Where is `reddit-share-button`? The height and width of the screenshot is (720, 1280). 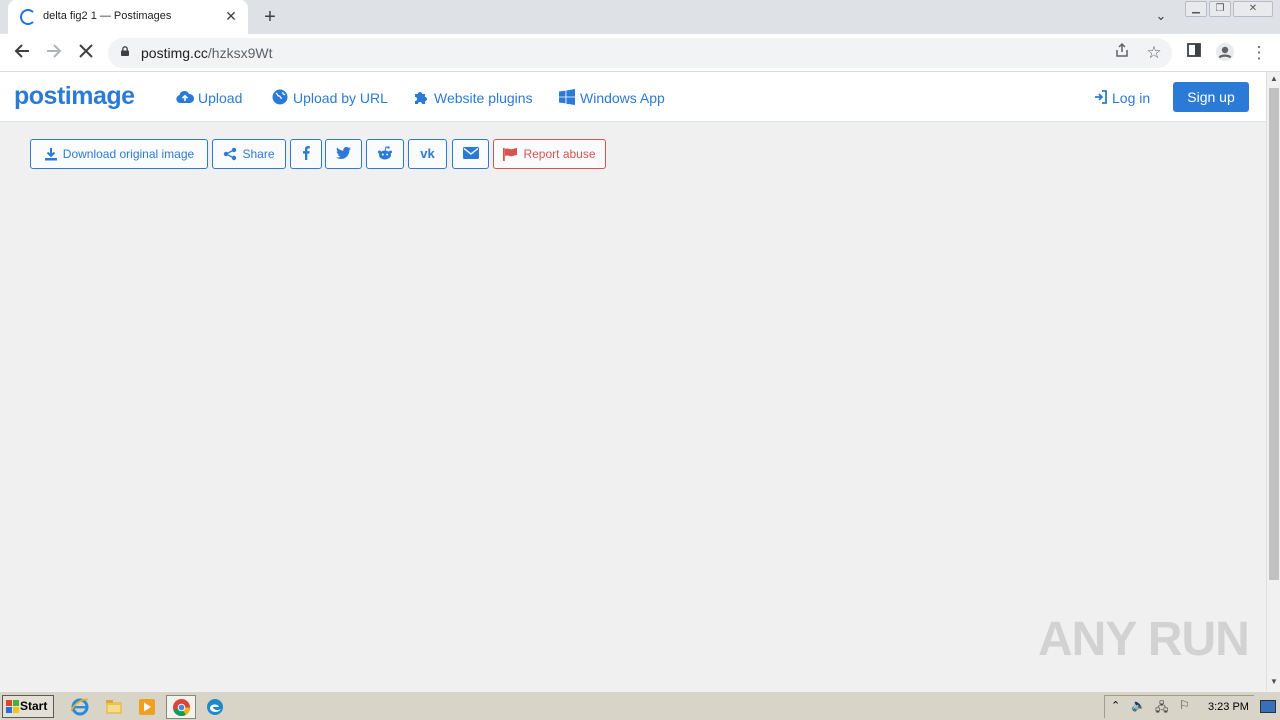
reddit-share-button is located at coordinates (385, 154).